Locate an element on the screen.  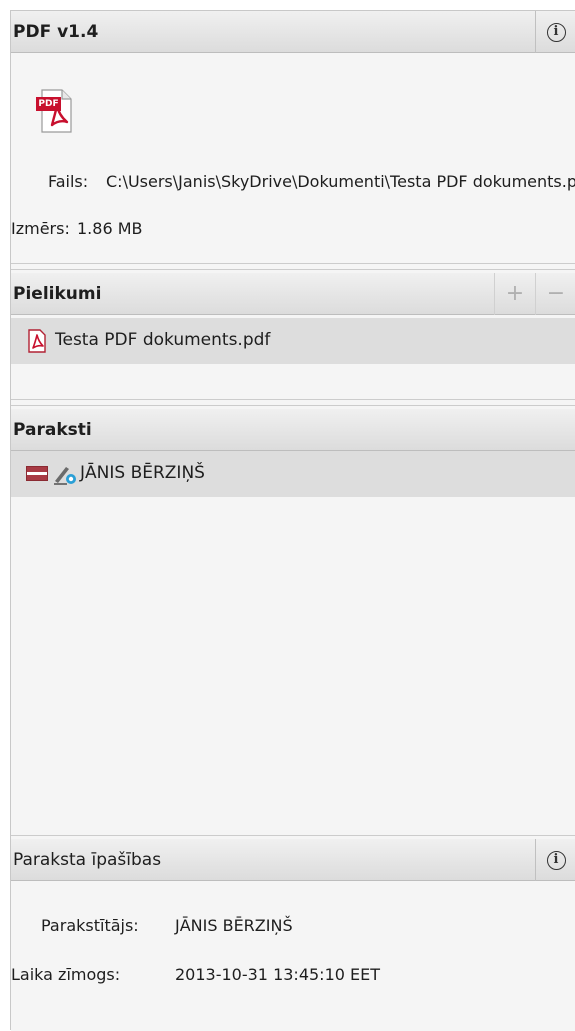
pdf-file-icon: PDF is located at coordinates (54, 111).